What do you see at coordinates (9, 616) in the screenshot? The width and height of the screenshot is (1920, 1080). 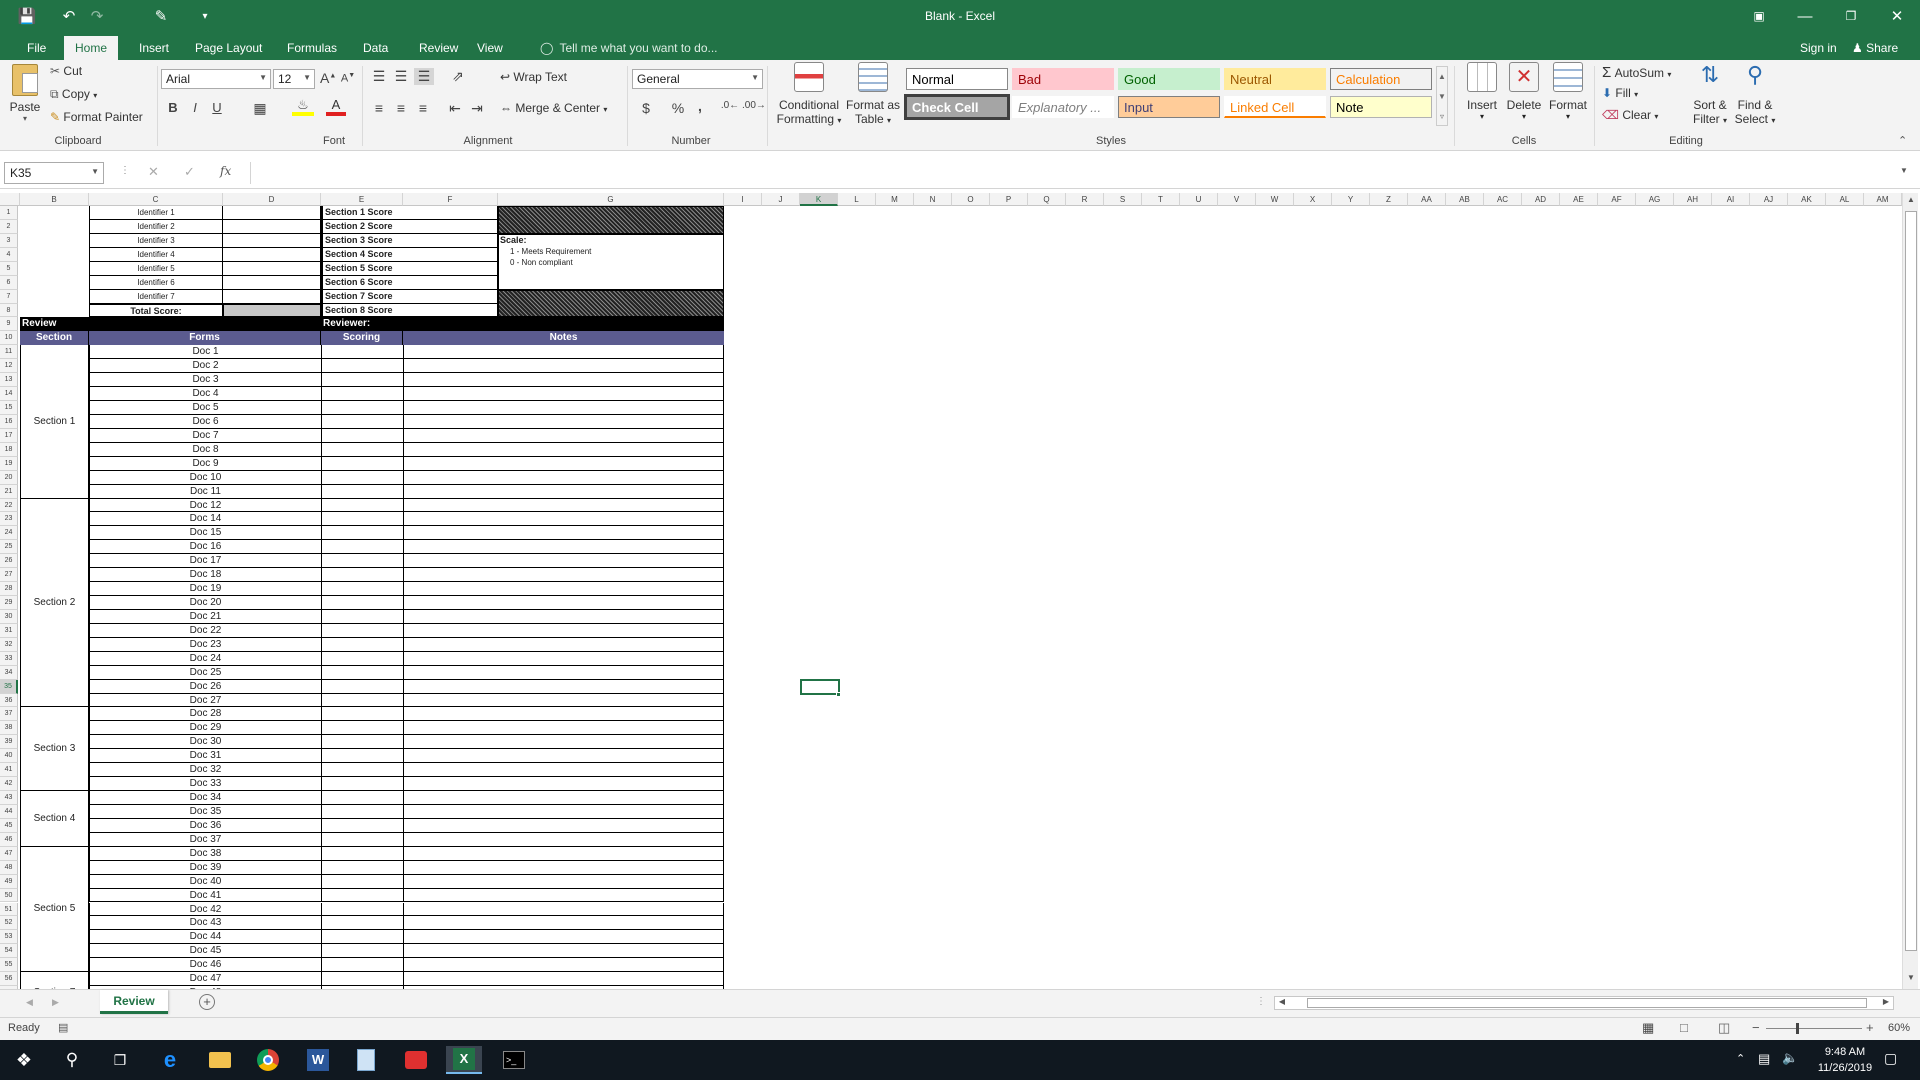 I see `row-header-30: 30` at bounding box center [9, 616].